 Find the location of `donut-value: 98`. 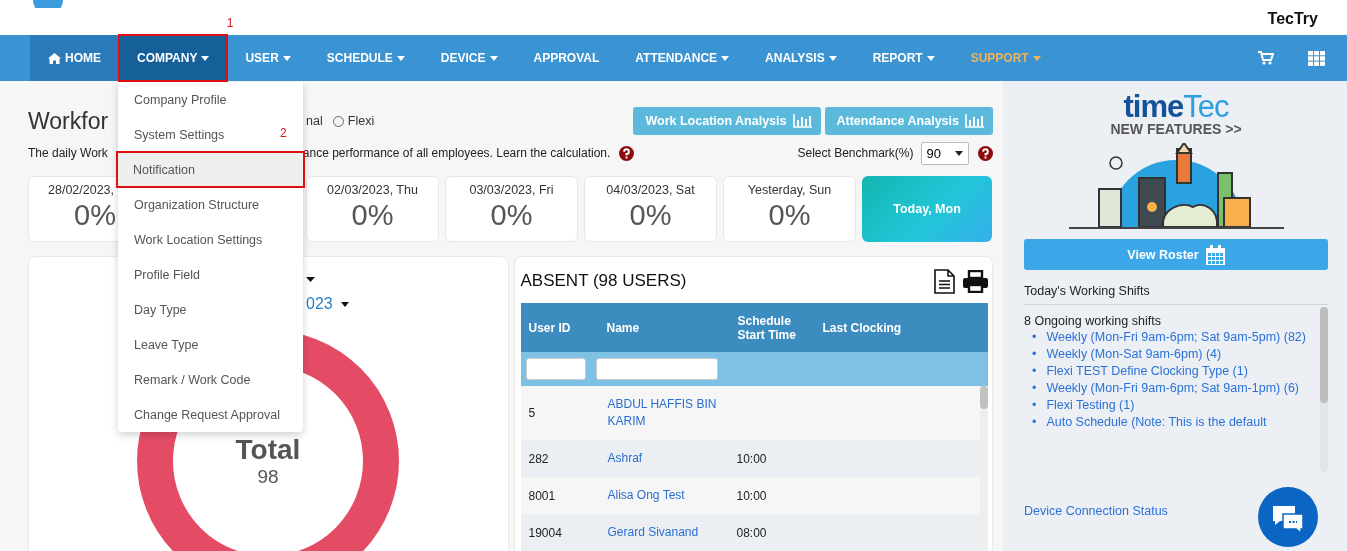

donut-value: 98 is located at coordinates (268, 477).